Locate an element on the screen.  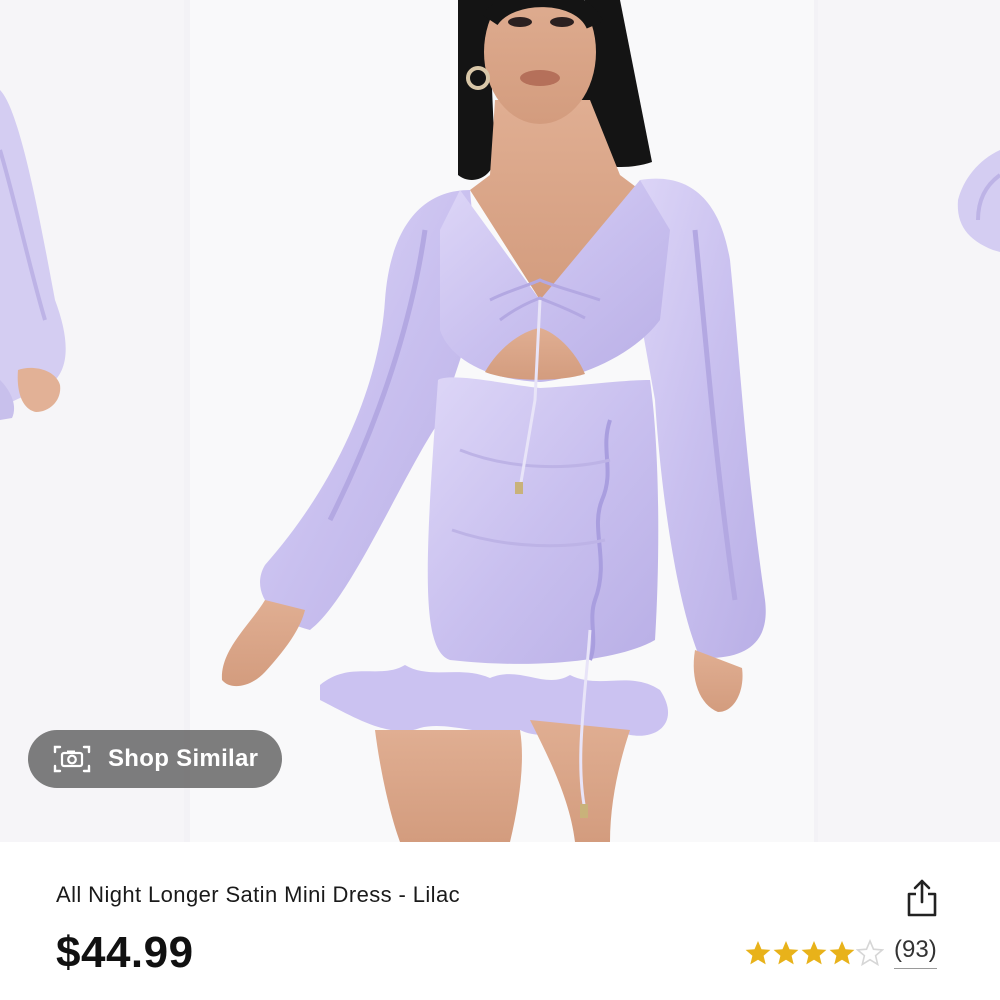
camera-icon is located at coordinates (72, 759).